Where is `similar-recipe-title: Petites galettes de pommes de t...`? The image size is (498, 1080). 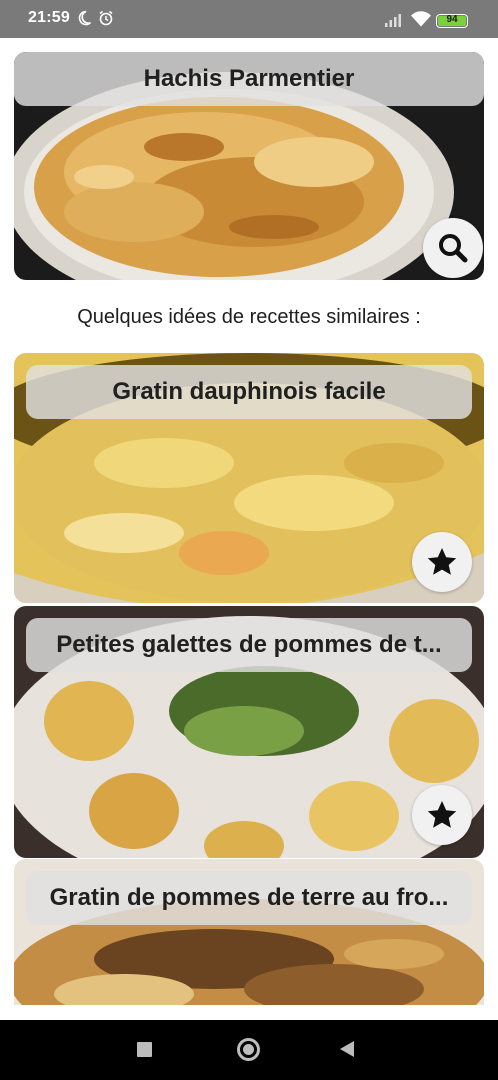
similar-recipe-title: Petites galettes de pommes de t... is located at coordinates (249, 645).